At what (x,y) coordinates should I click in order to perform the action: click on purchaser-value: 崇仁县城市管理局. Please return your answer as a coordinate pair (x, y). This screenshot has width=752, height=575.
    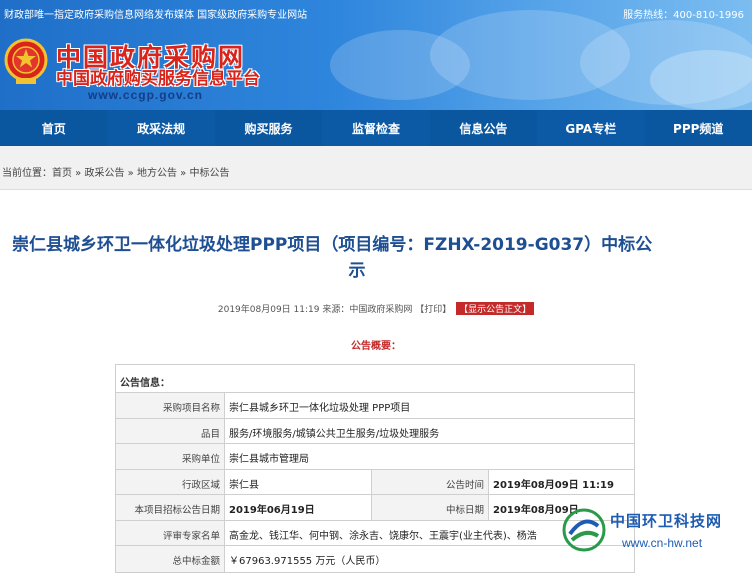
    Looking at the image, I should click on (269, 459).